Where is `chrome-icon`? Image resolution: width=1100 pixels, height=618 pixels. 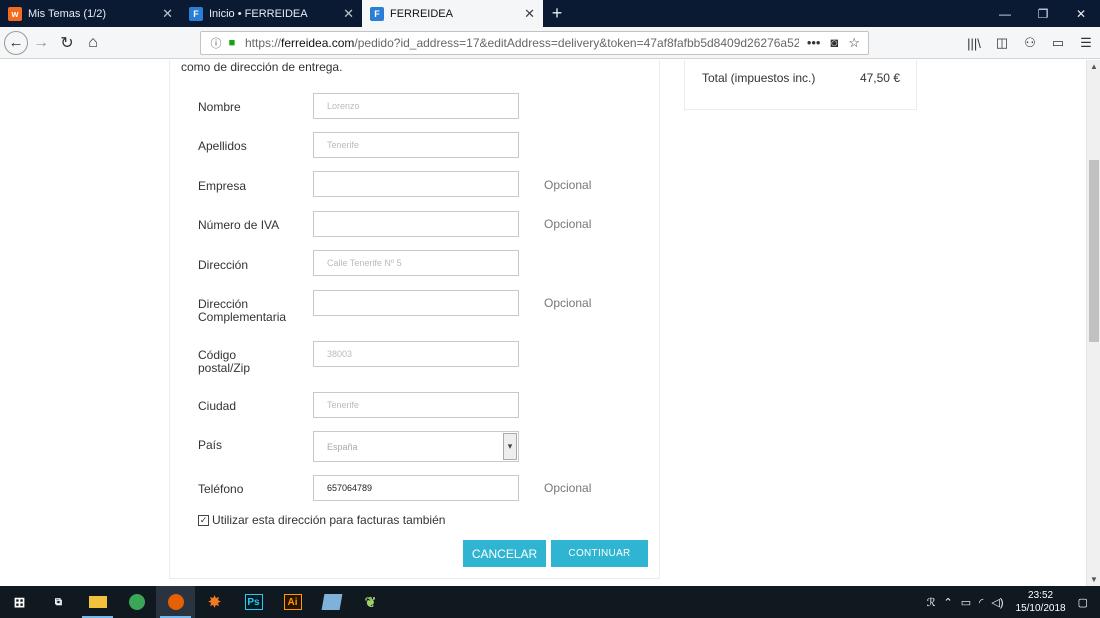 chrome-icon is located at coordinates (136, 602).